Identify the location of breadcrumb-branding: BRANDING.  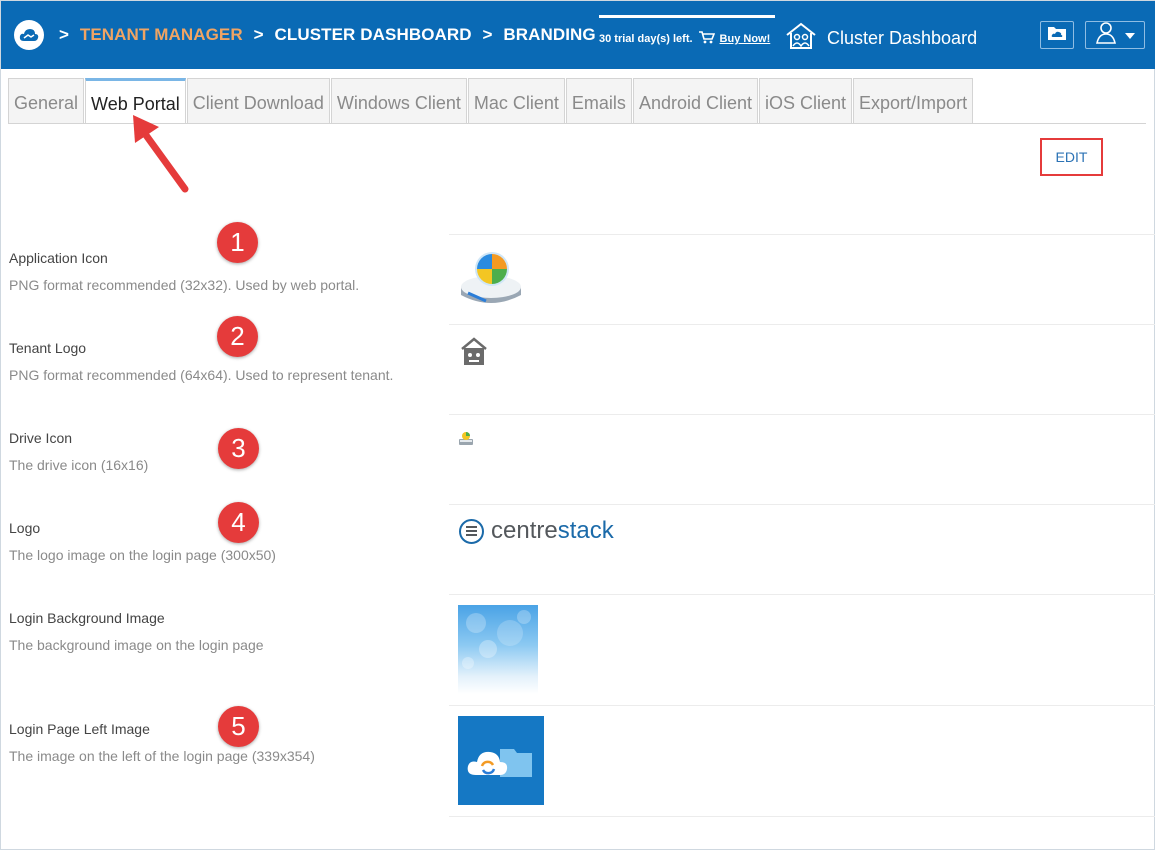
(549, 34).